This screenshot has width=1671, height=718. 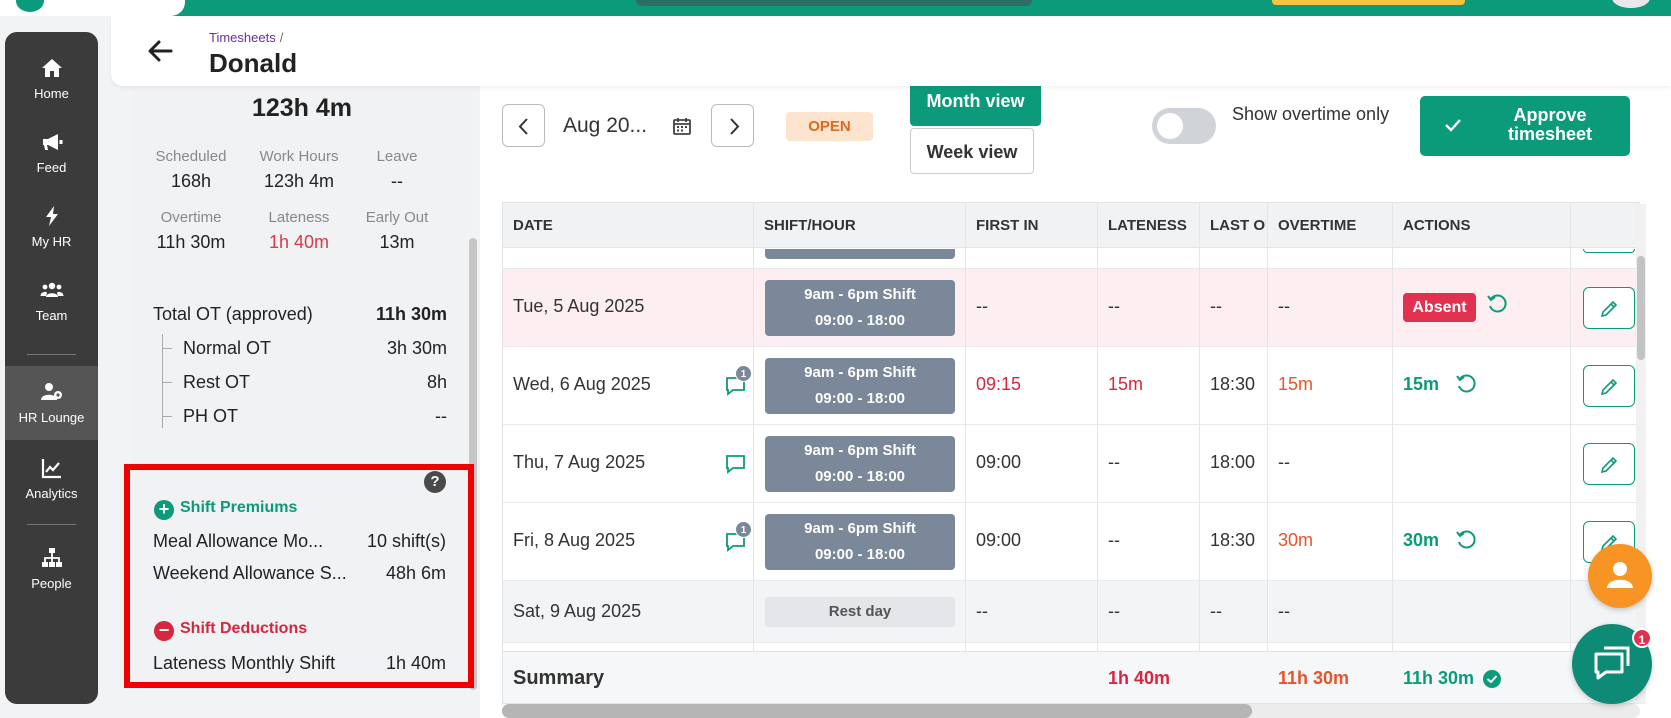 What do you see at coordinates (1031, 225) in the screenshot?
I see `column-header-first-in: FIRST IN` at bounding box center [1031, 225].